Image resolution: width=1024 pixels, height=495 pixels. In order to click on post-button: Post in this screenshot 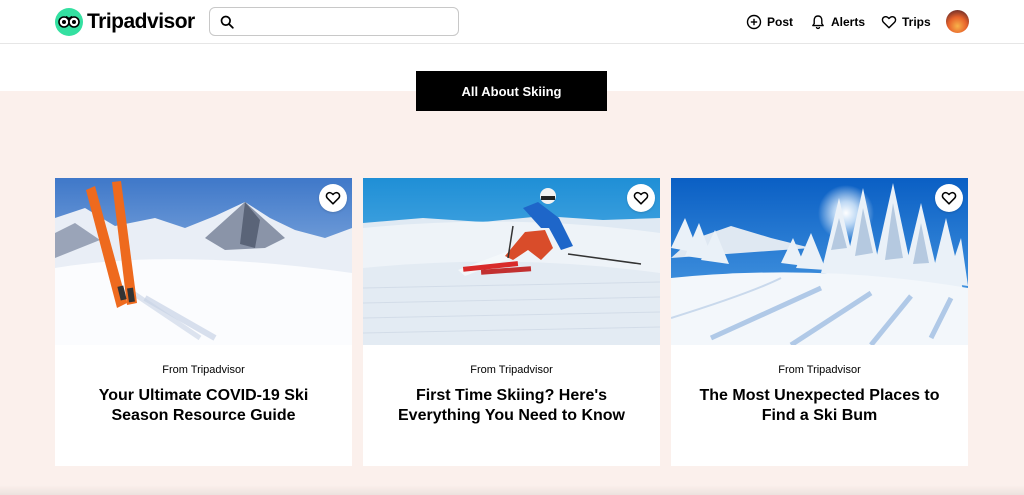, I will do `click(769, 22)`.